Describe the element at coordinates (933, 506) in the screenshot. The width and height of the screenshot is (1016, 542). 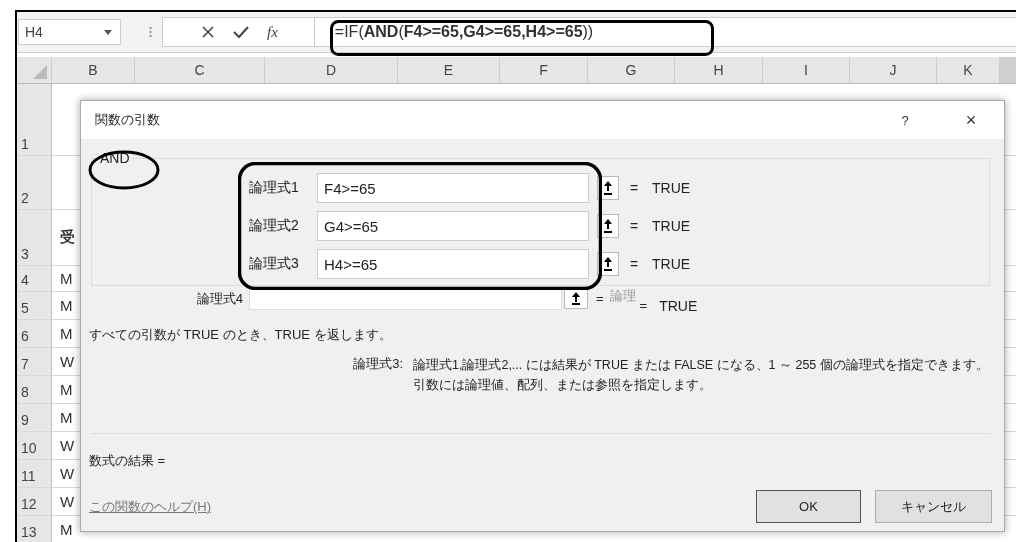
I see `cancel-button: キャンセル` at that location.